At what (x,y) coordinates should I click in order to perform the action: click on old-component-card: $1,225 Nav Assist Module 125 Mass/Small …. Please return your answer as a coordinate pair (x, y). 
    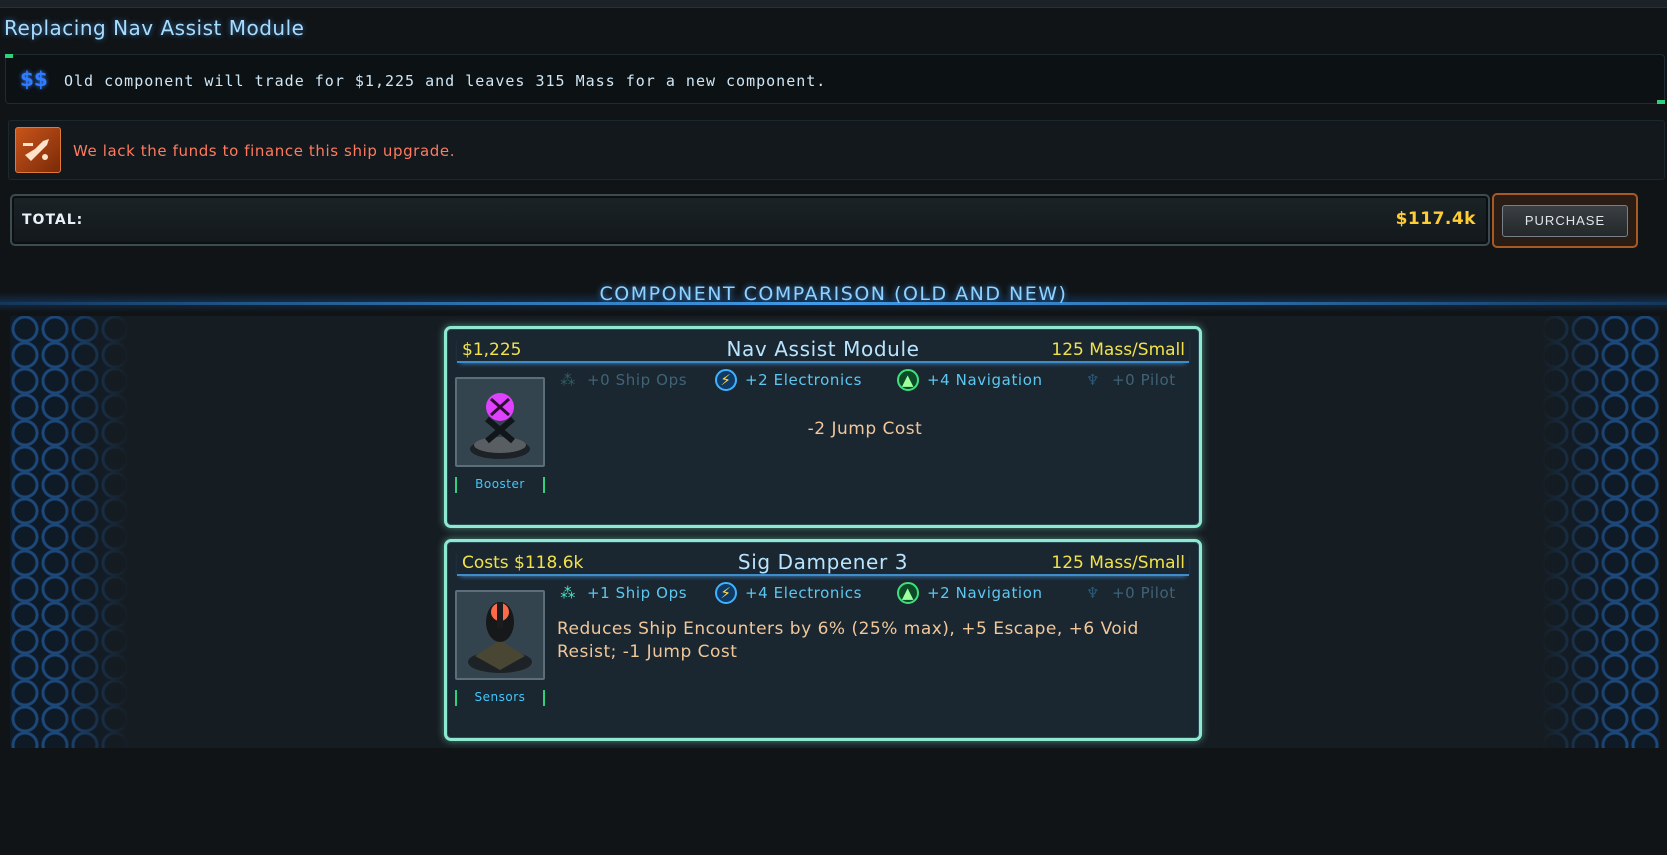
    Looking at the image, I should click on (823, 427).